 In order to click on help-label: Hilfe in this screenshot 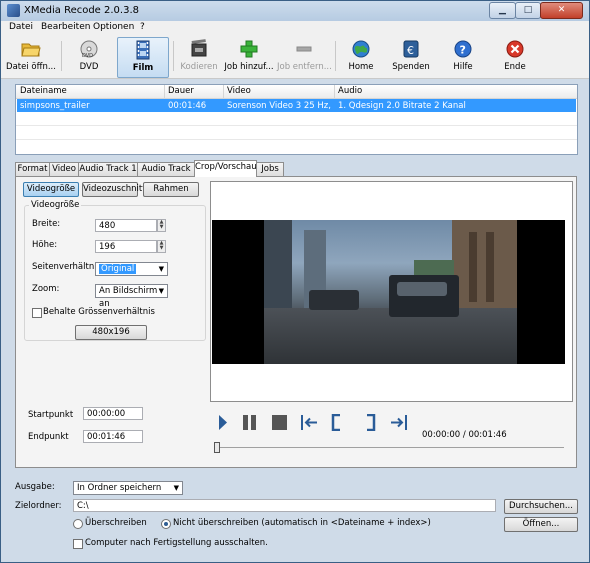, I will do `click(463, 67)`.